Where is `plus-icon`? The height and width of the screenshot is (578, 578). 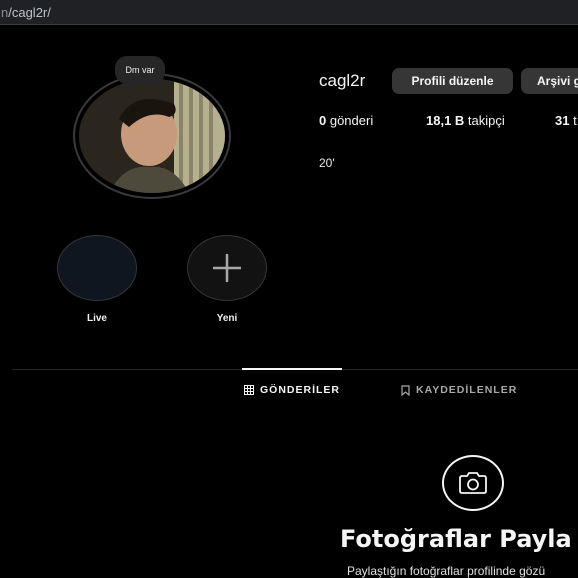
plus-icon is located at coordinates (227, 268).